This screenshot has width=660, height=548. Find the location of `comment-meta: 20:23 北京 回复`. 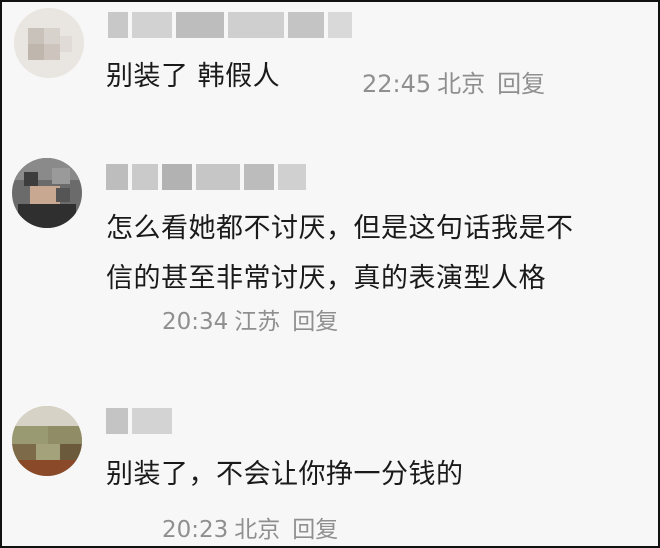

comment-meta: 20:23 北京 回复 is located at coordinates (250, 527).